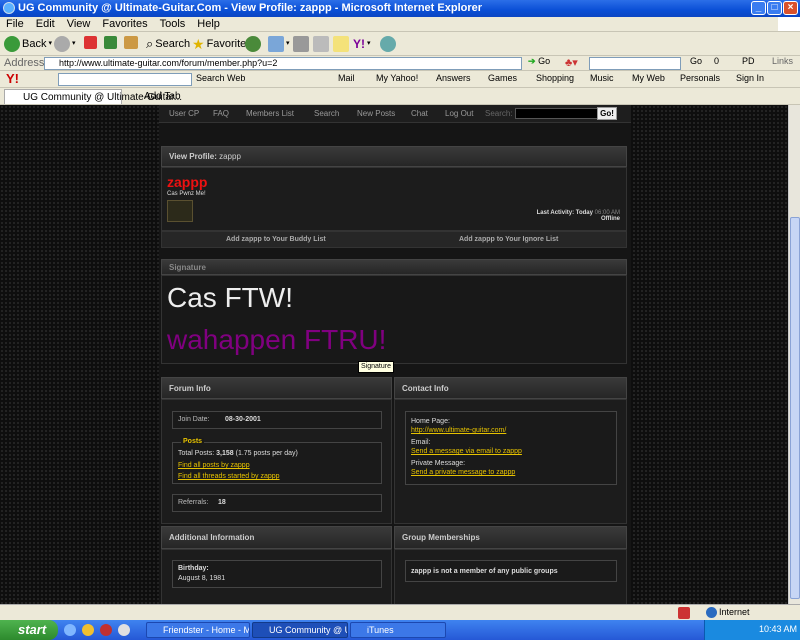 This screenshot has height=640, width=800. I want to click on discuss-button, so click(341, 44).